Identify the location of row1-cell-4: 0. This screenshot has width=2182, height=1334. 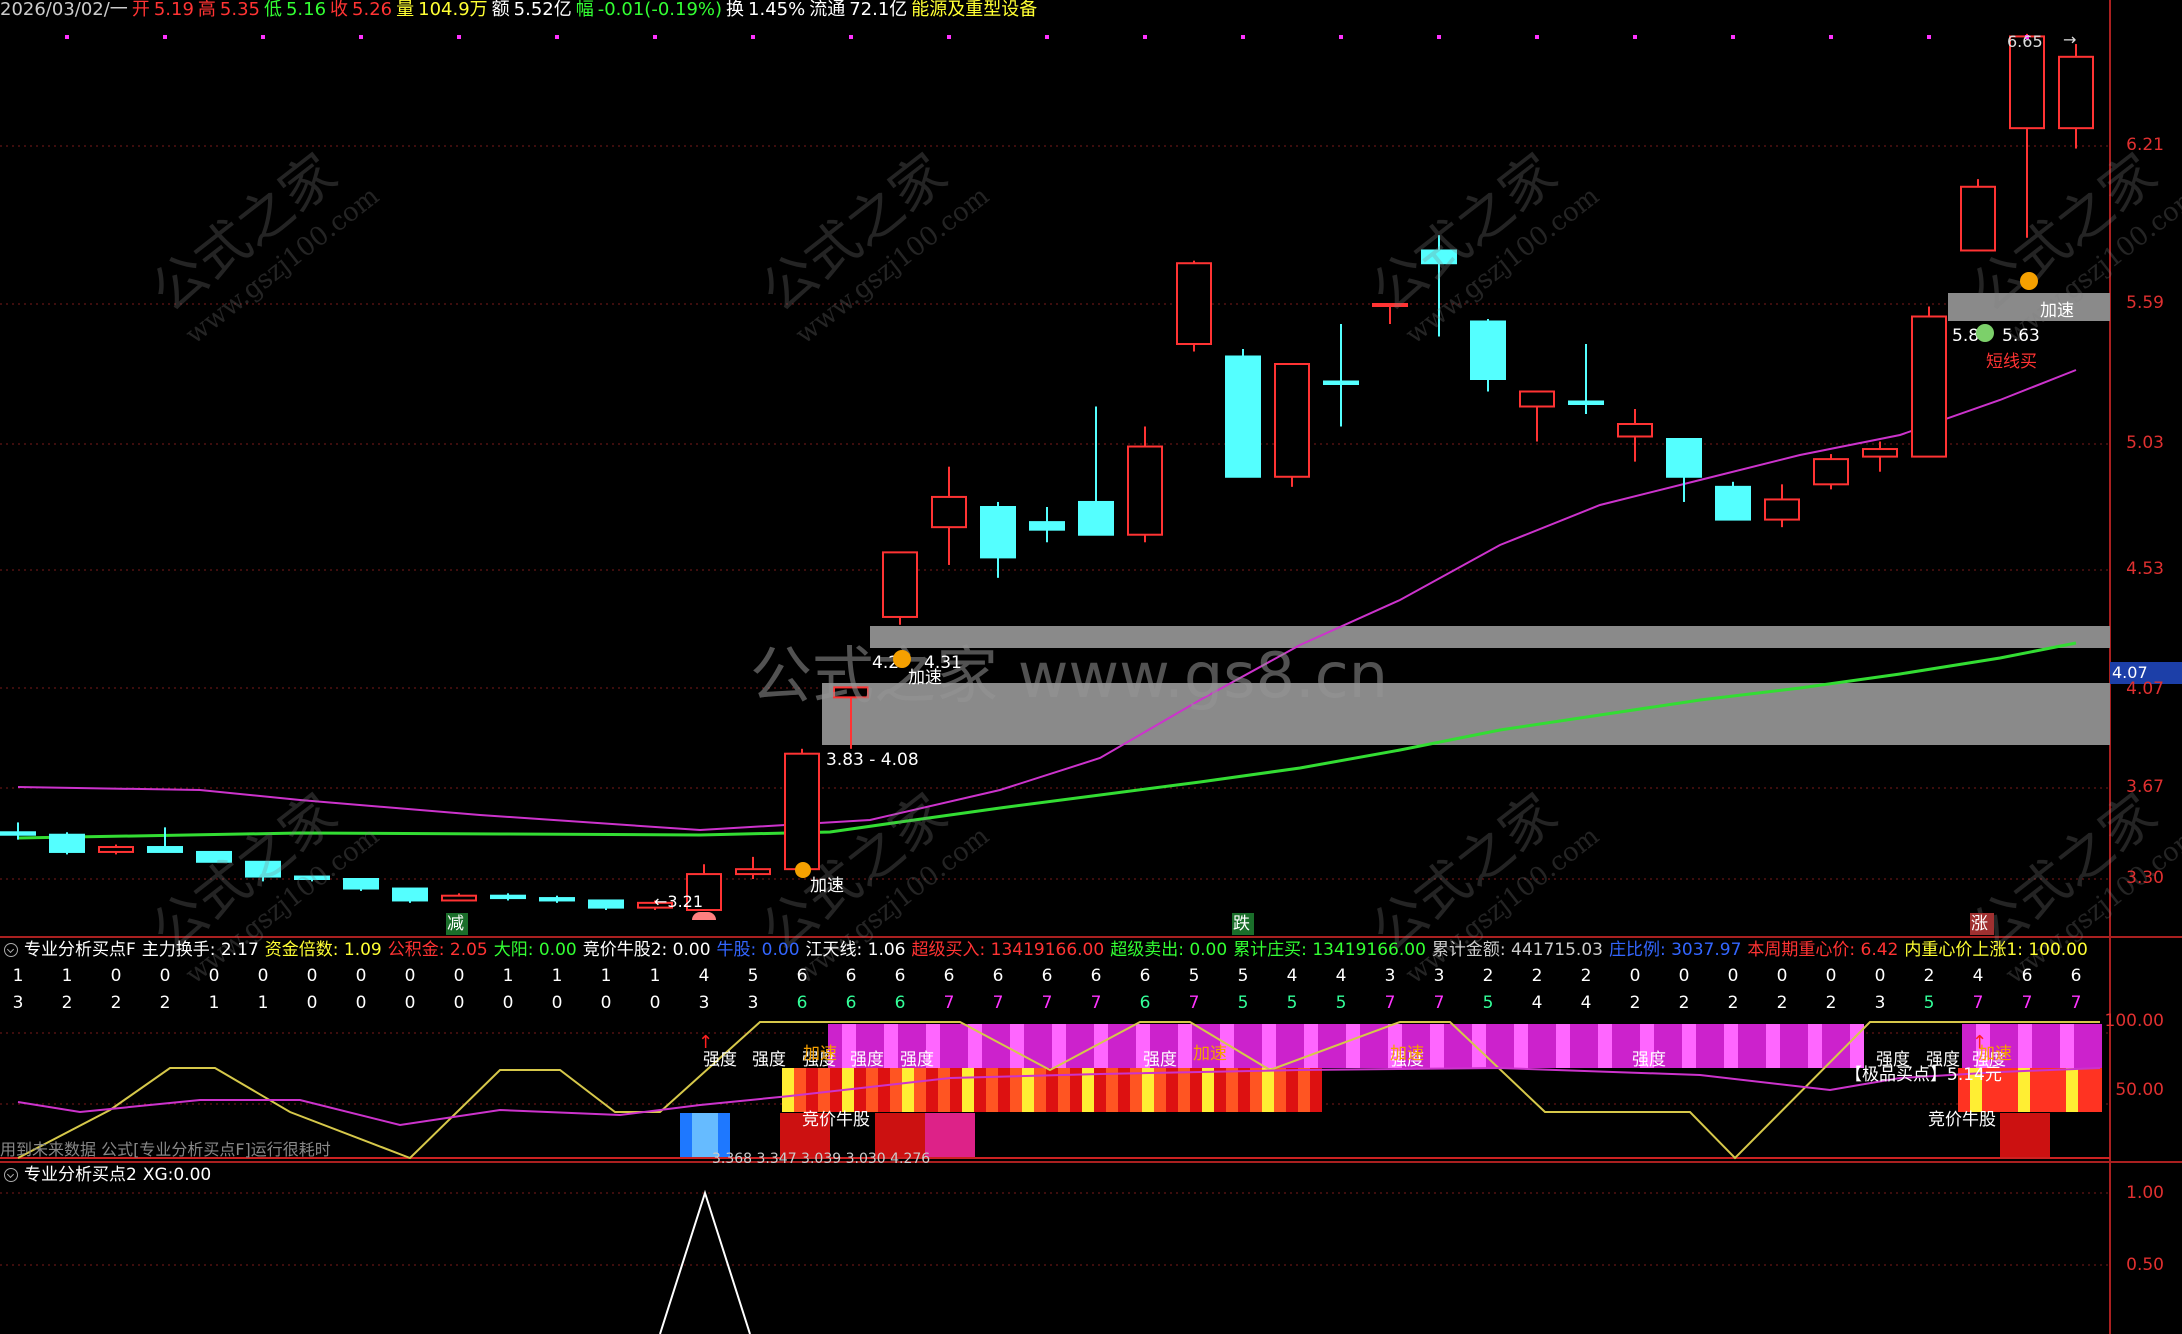
(214, 976).